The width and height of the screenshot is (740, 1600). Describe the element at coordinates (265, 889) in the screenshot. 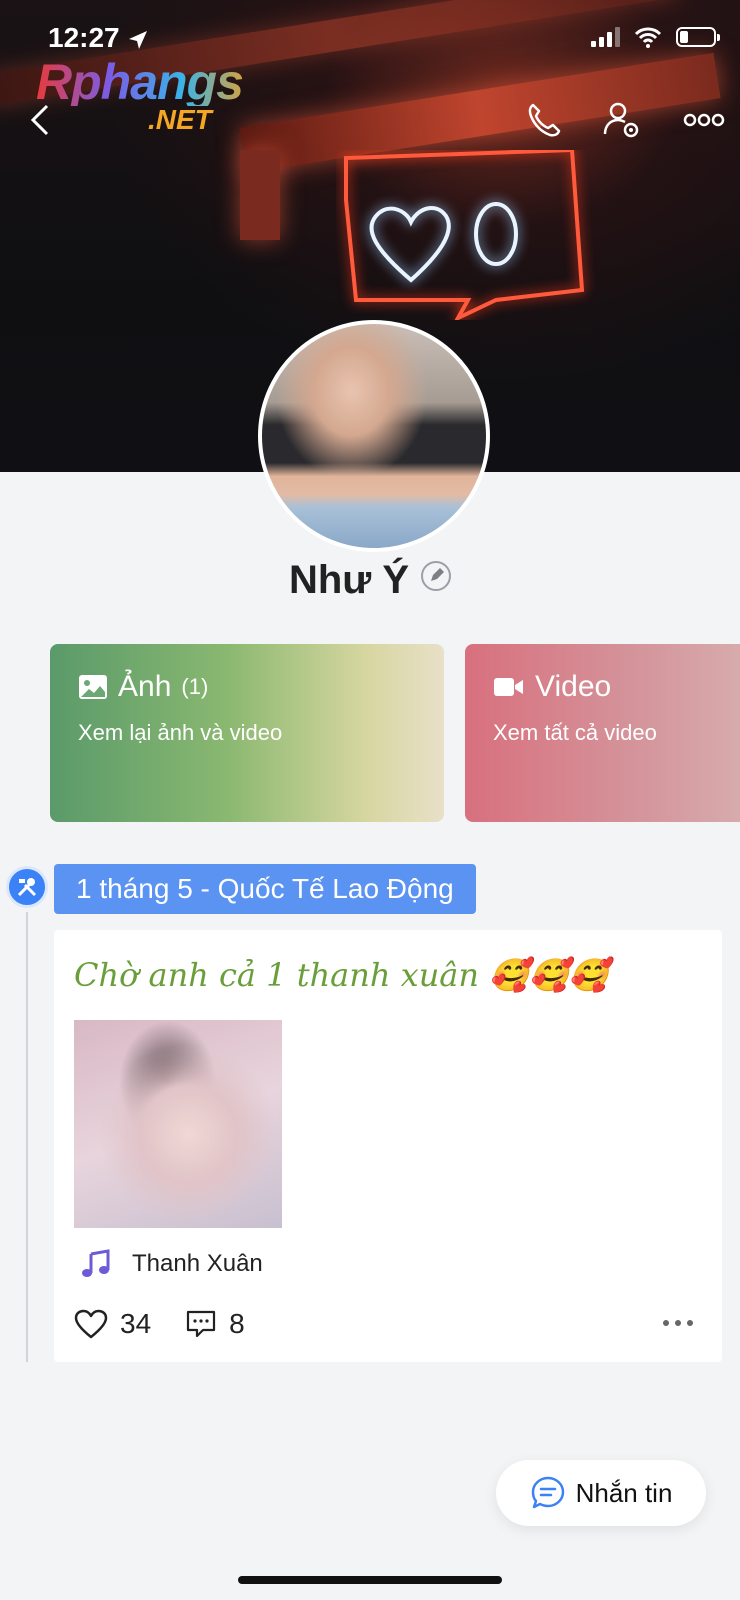

I see `milestone-label: 1 tháng 5 - Quốc Tế Lao Động` at that location.